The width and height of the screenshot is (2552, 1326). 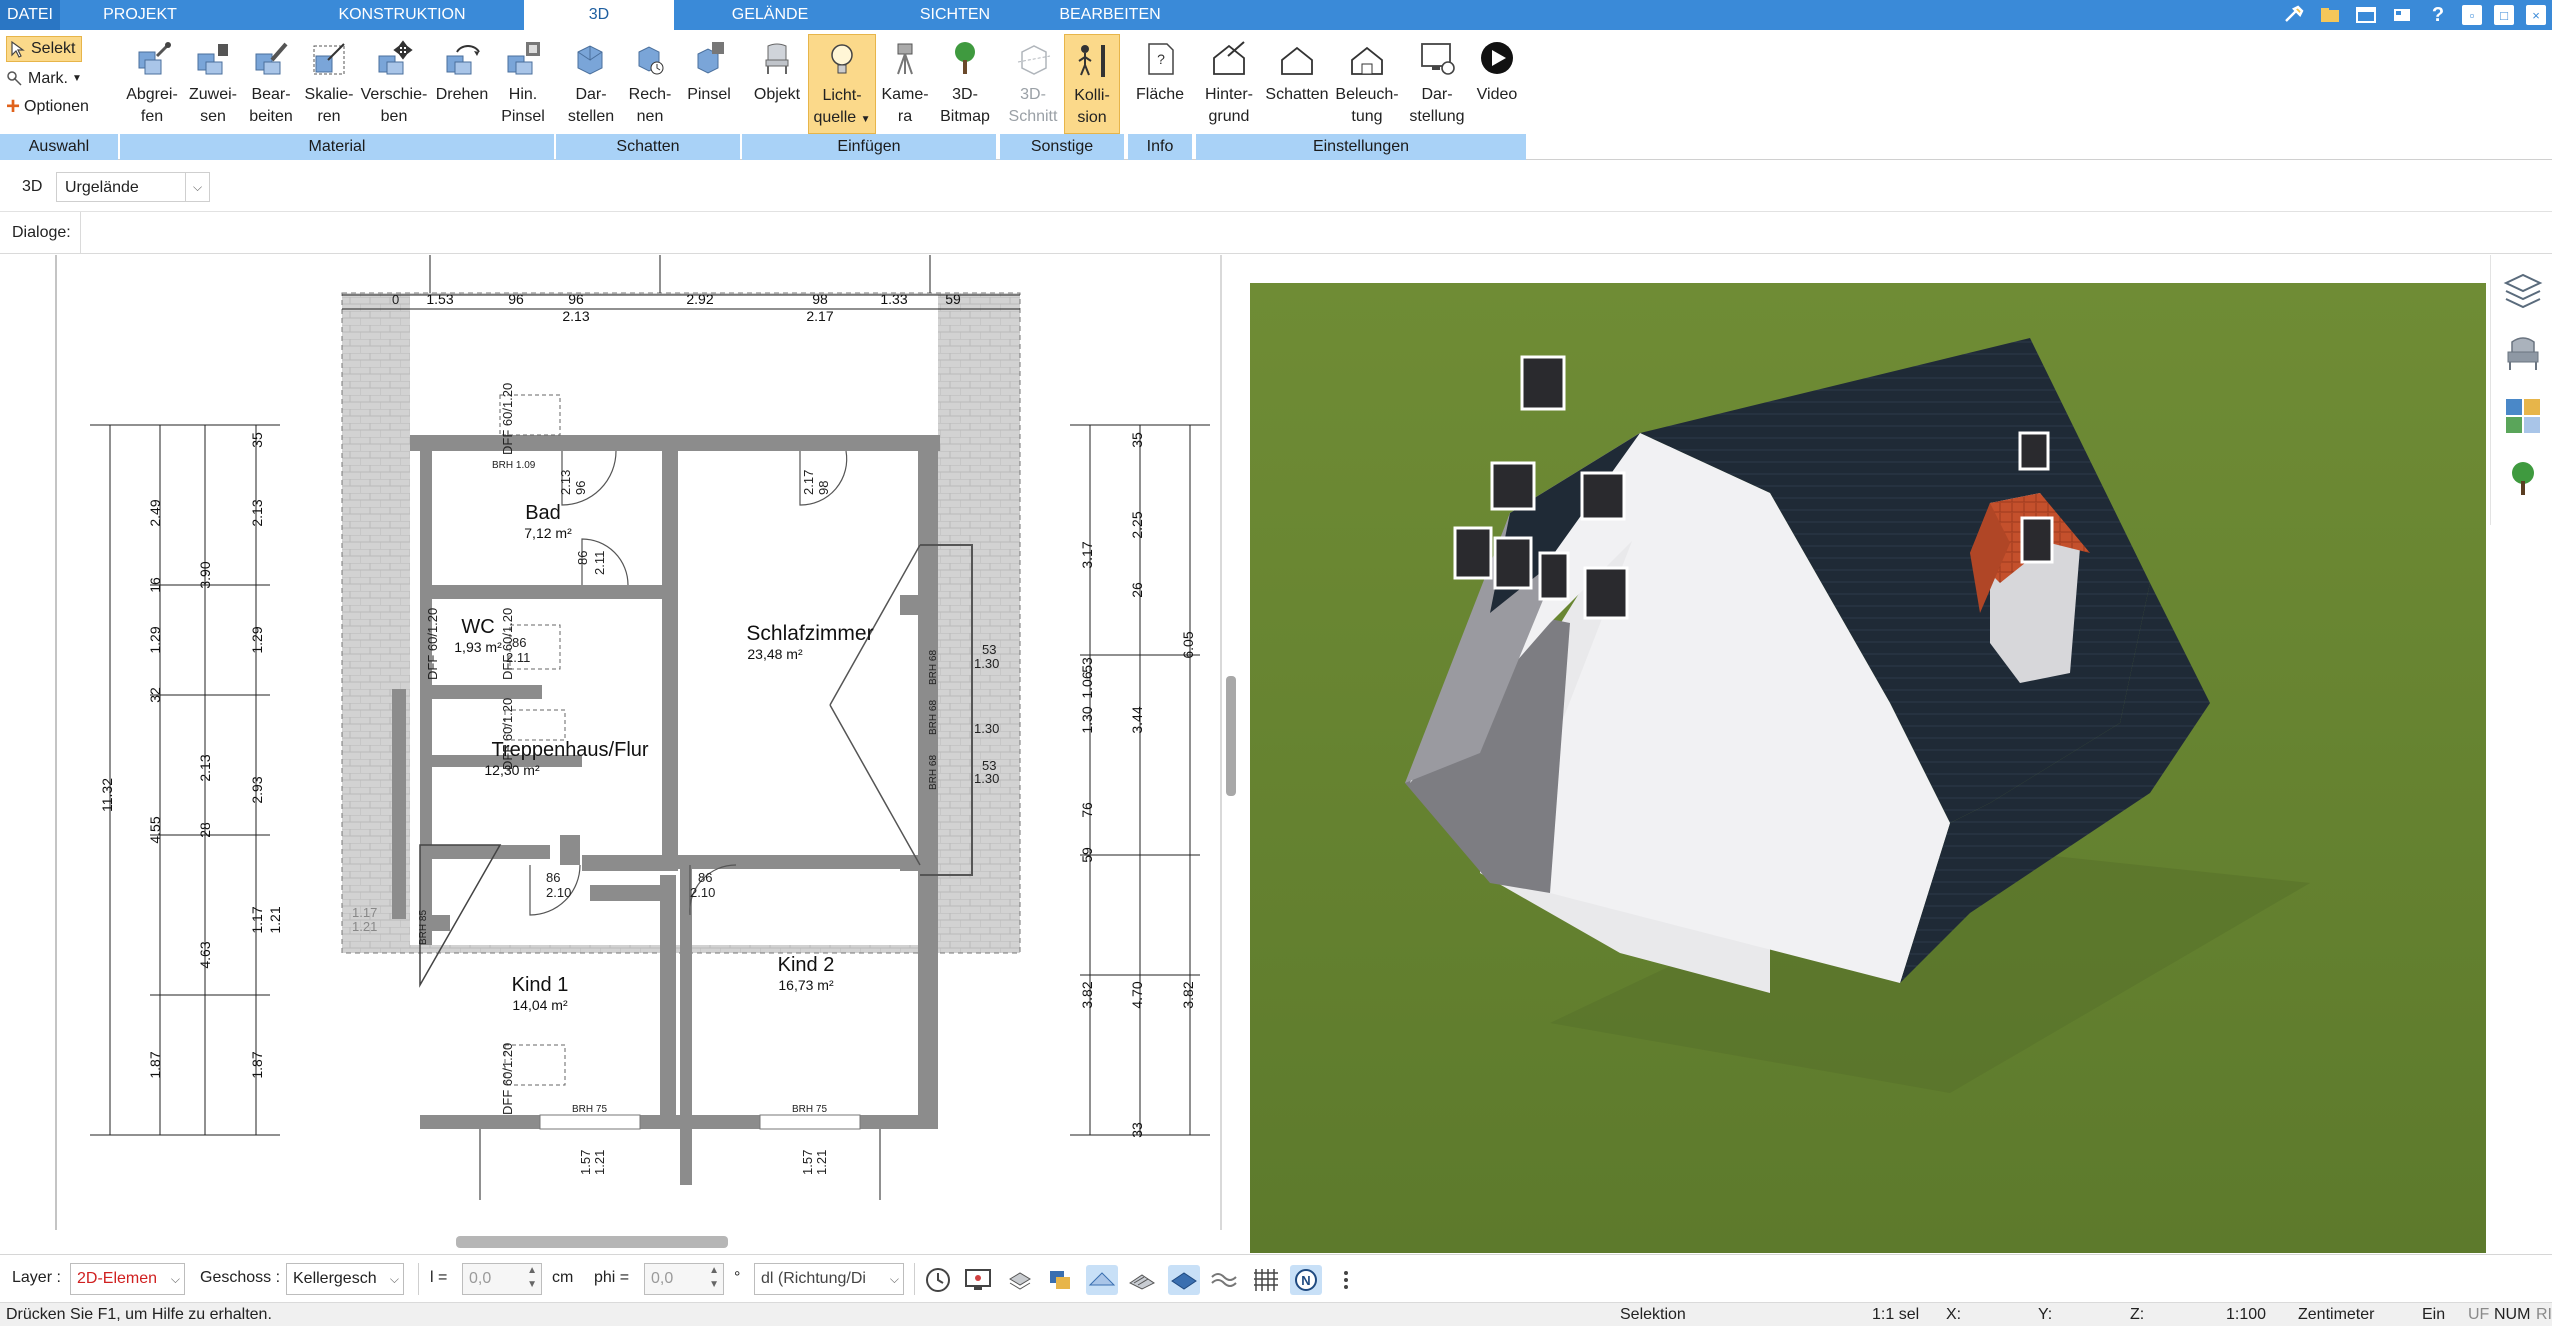 I want to click on kollision-button: Kolli- sion, so click(x=1092, y=84).